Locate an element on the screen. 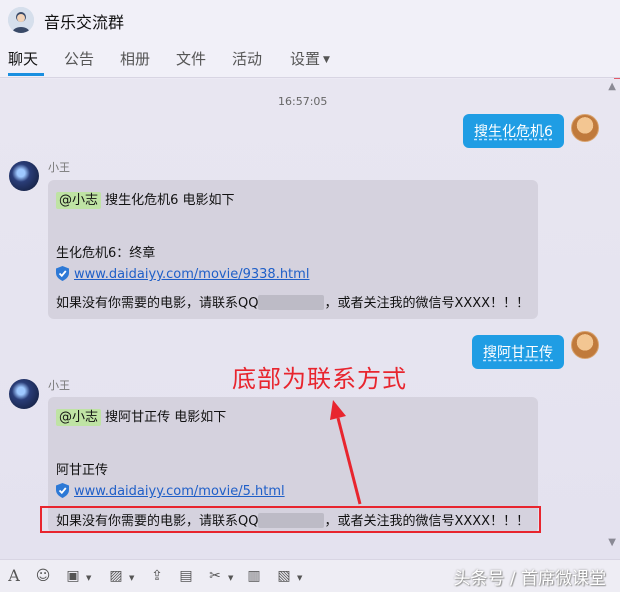  upload-icon: ⇪ is located at coordinates (157, 576).